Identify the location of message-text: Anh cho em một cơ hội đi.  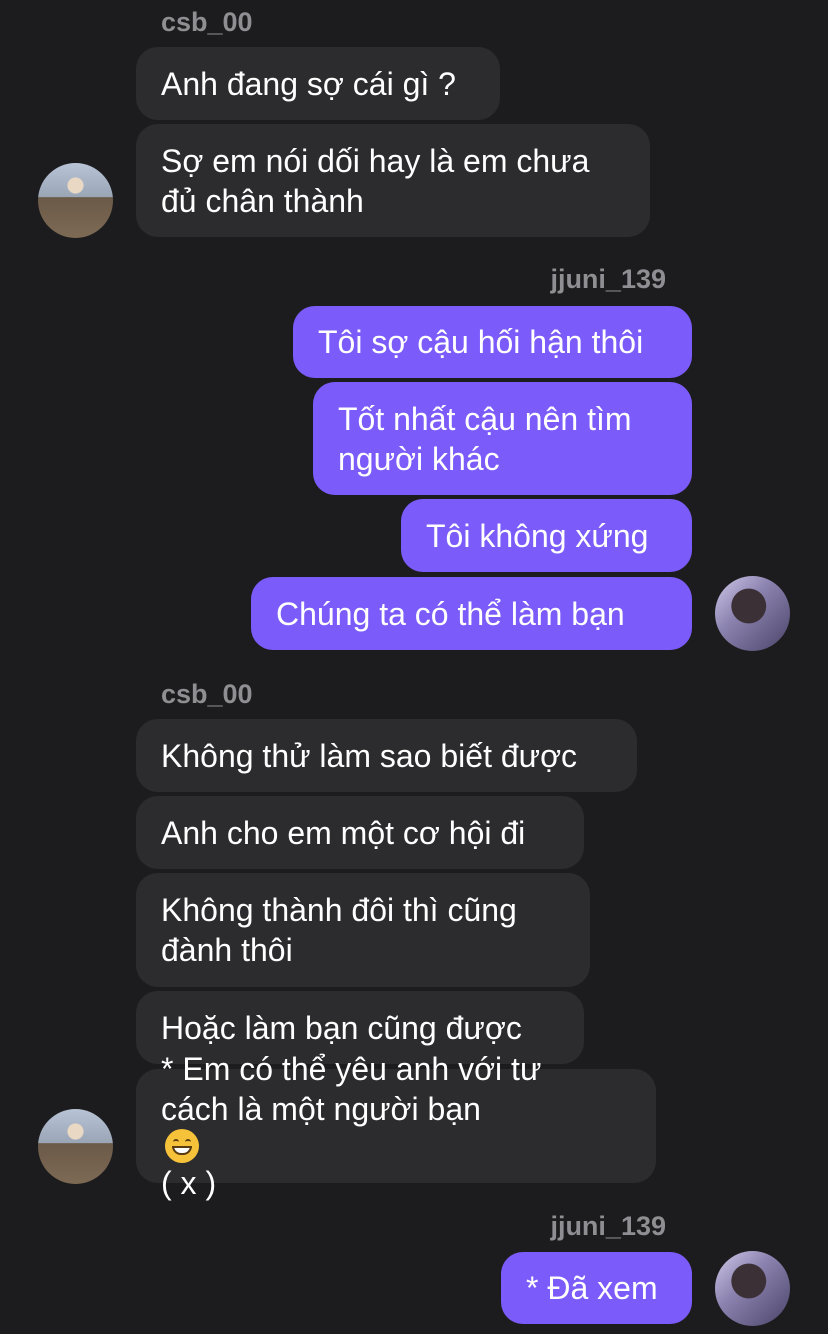
(343, 832).